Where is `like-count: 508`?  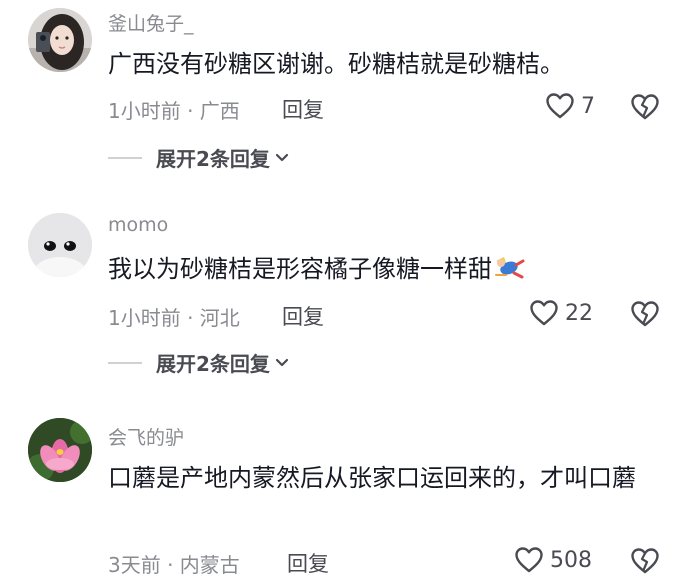
like-count: 508 is located at coordinates (571, 560).